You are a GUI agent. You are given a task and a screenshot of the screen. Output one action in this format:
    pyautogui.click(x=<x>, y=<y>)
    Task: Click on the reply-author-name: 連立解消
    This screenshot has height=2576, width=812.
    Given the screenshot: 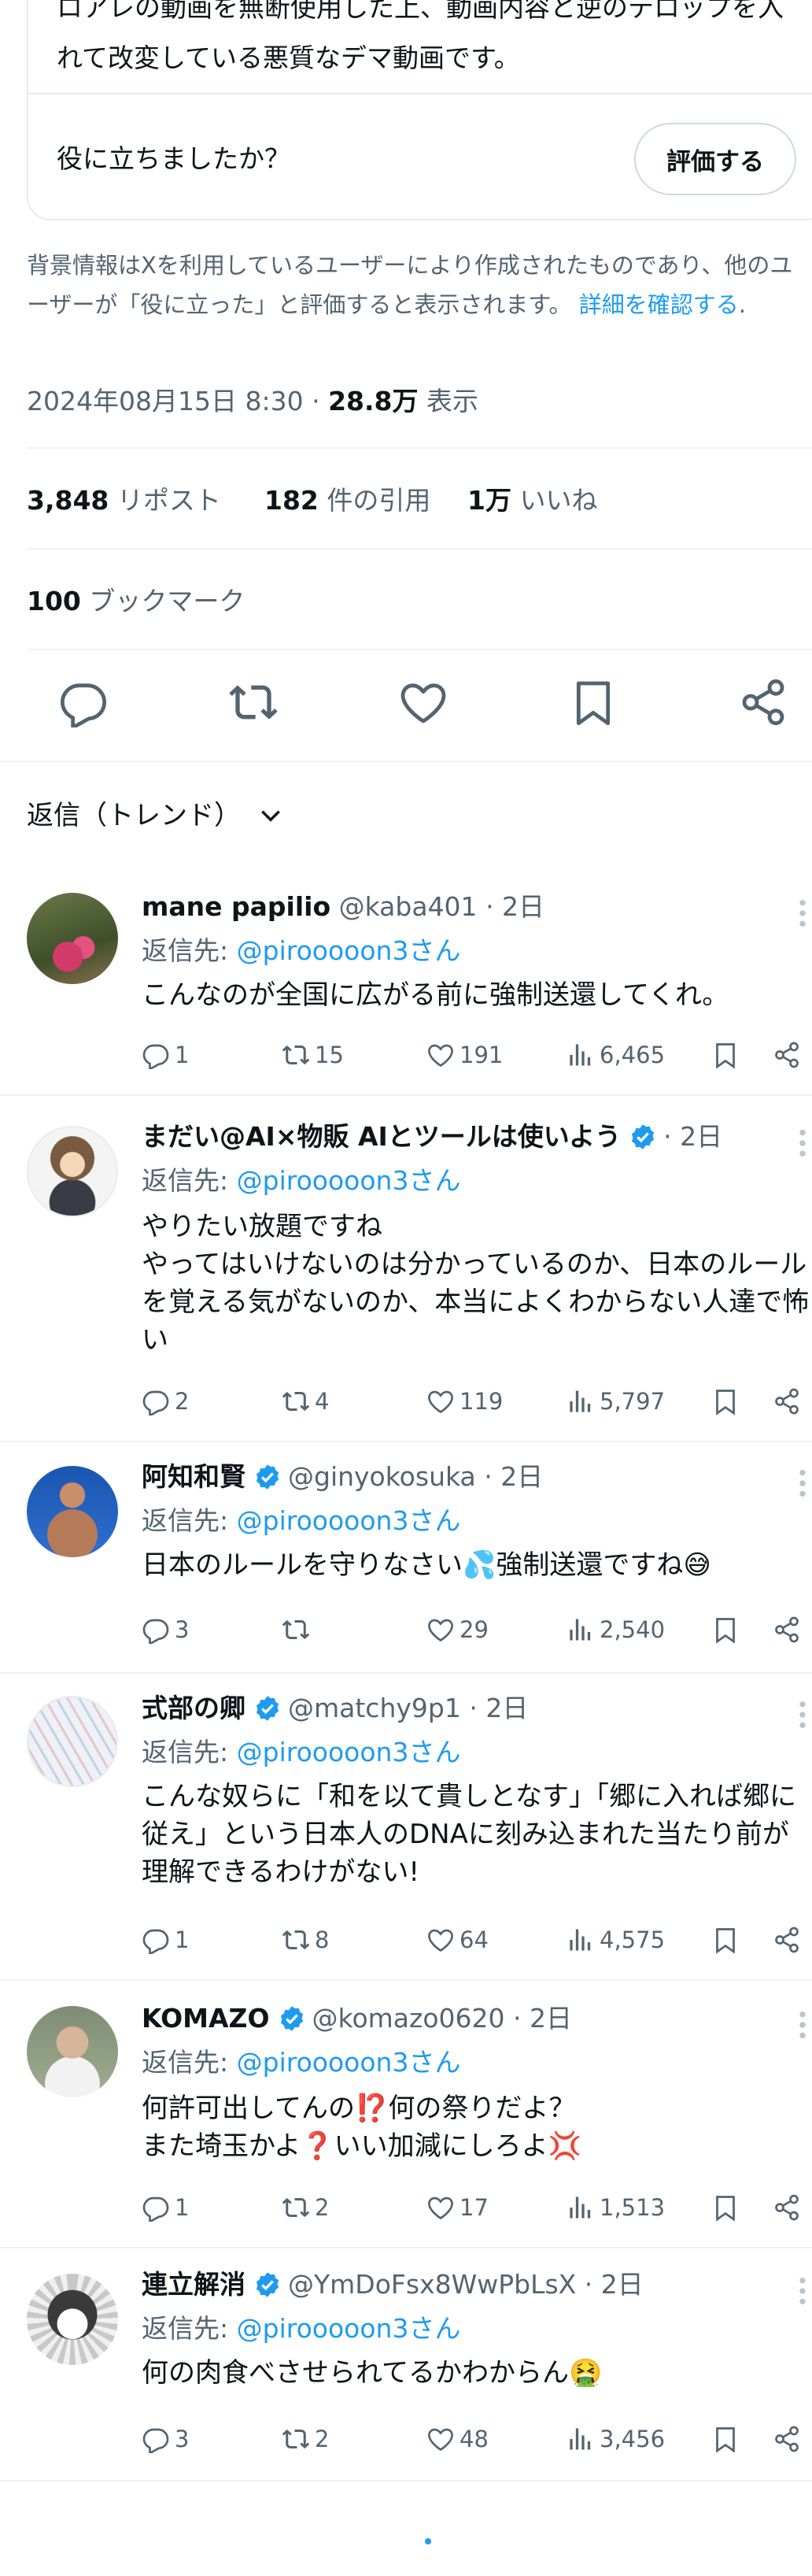 What is the action you would take?
    pyautogui.click(x=193, y=2285)
    